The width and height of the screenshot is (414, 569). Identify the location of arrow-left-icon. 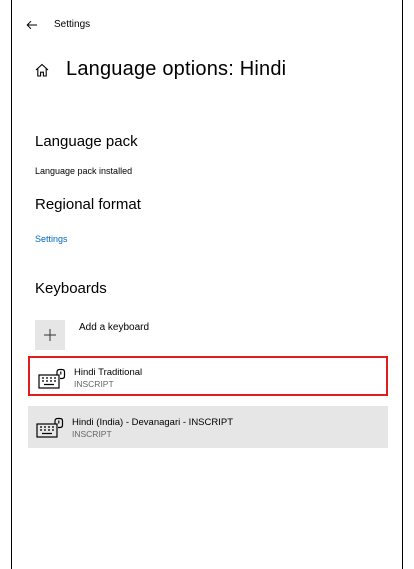
(31, 25).